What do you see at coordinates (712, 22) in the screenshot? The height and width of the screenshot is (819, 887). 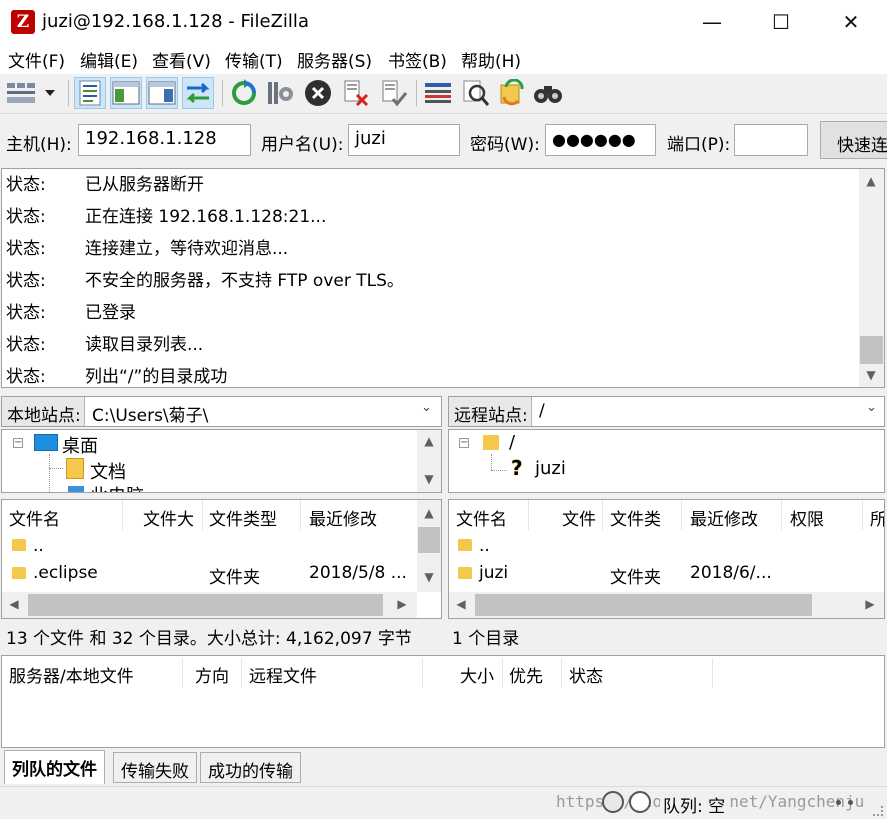 I see `minimize-button: —` at bounding box center [712, 22].